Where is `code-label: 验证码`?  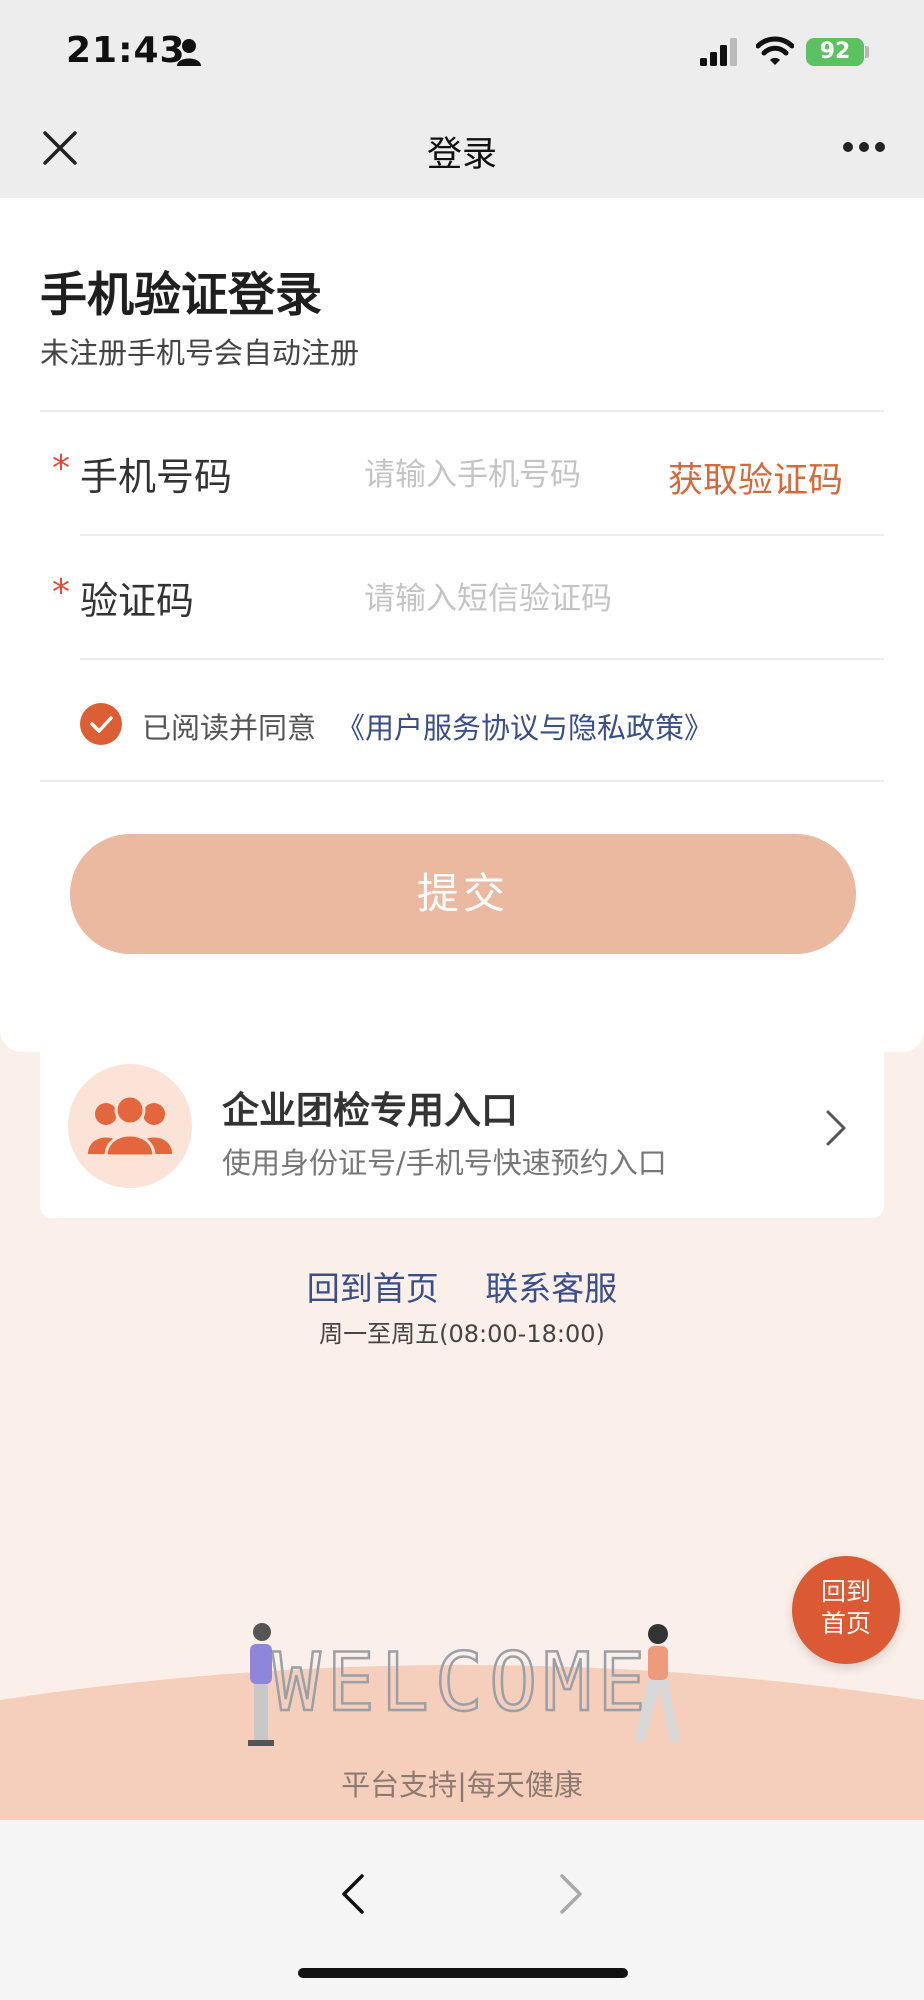
code-label: 验证码 is located at coordinates (137, 601).